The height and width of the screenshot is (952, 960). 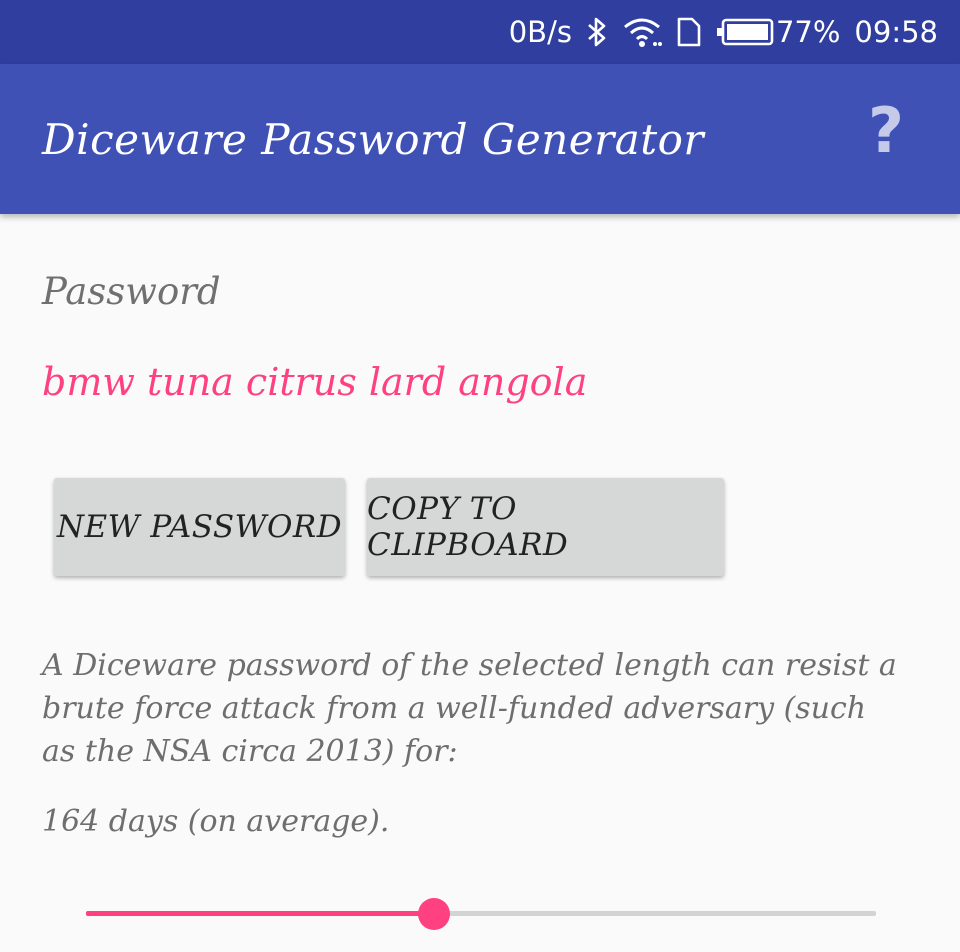 What do you see at coordinates (642, 32) in the screenshot?
I see `wifi-icon` at bounding box center [642, 32].